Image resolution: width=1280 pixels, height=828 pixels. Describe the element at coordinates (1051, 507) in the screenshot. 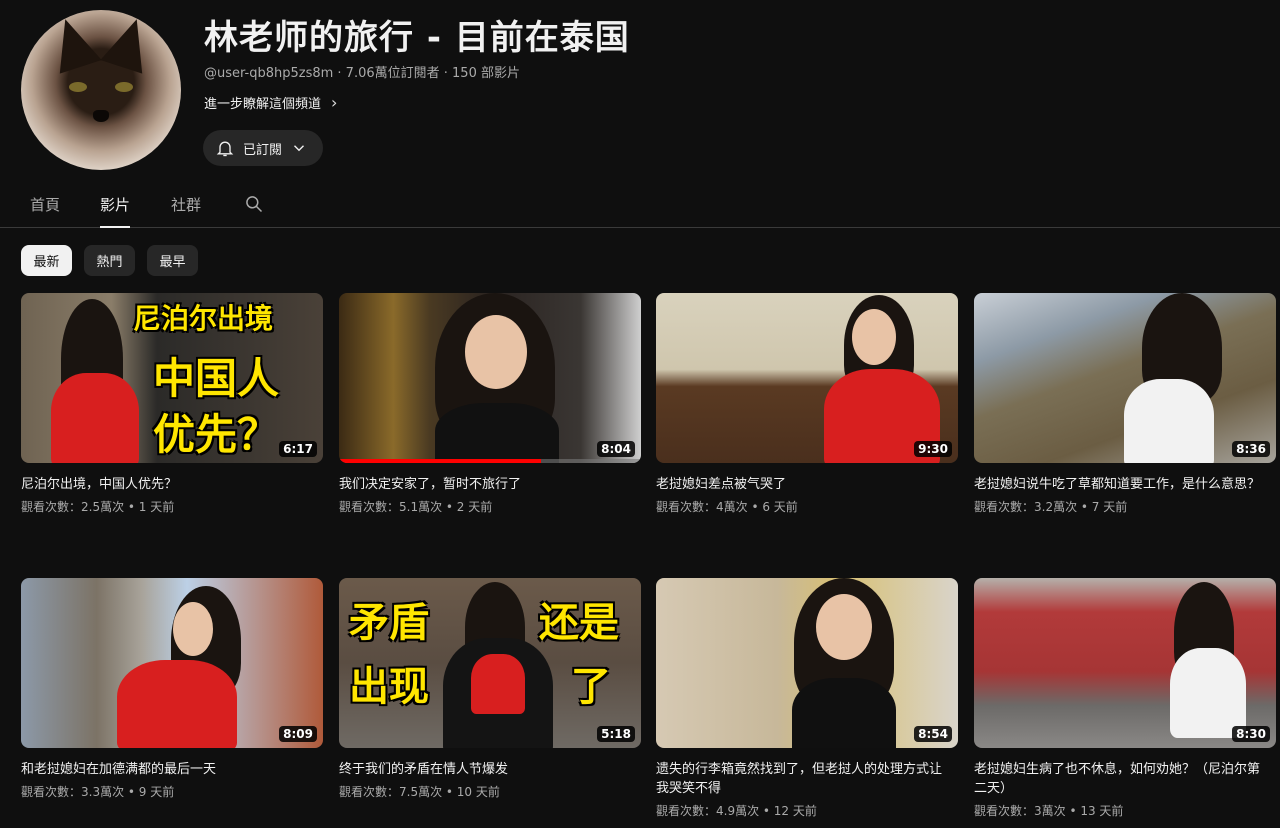

I see `video-stats: 觀看次數：3.2萬次 • 7 天前` at that location.